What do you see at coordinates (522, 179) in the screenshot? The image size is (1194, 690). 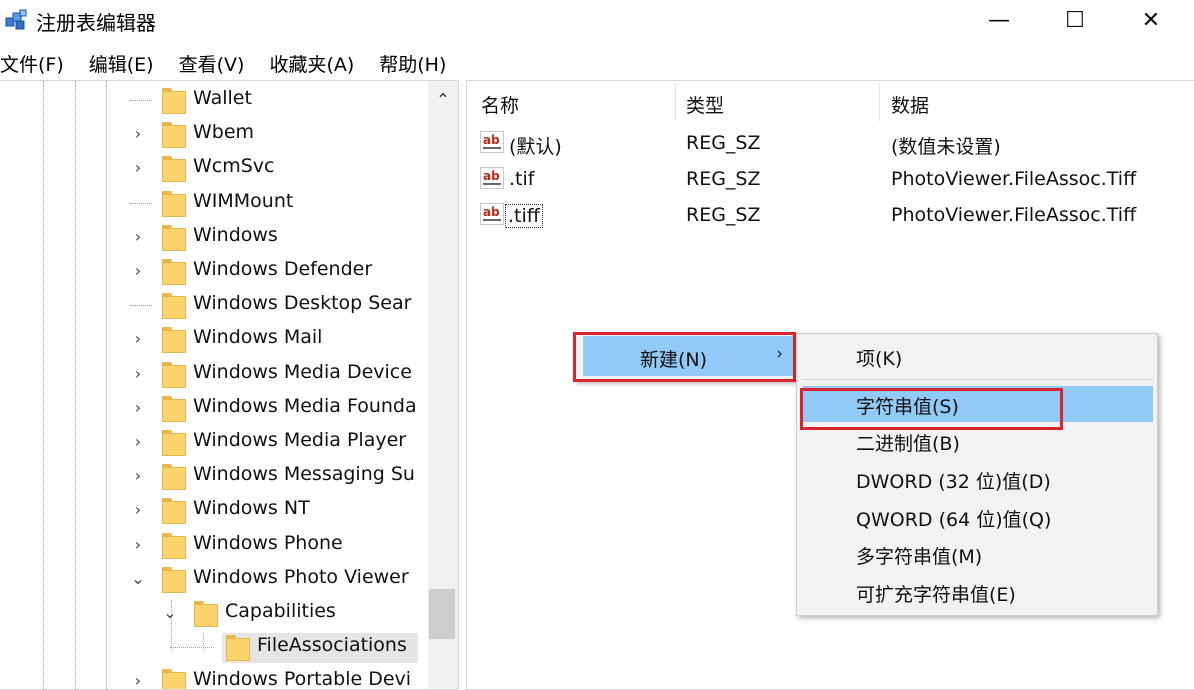 I see `value-name: .tif` at bounding box center [522, 179].